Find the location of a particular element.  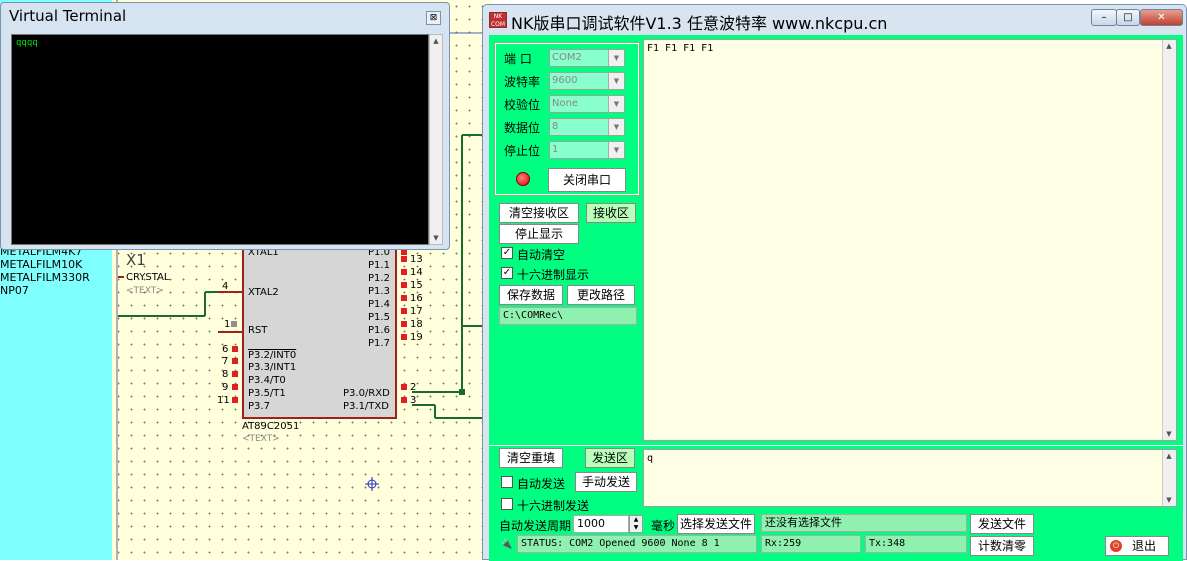

baud-select: 9600 ▼ is located at coordinates (587, 81).